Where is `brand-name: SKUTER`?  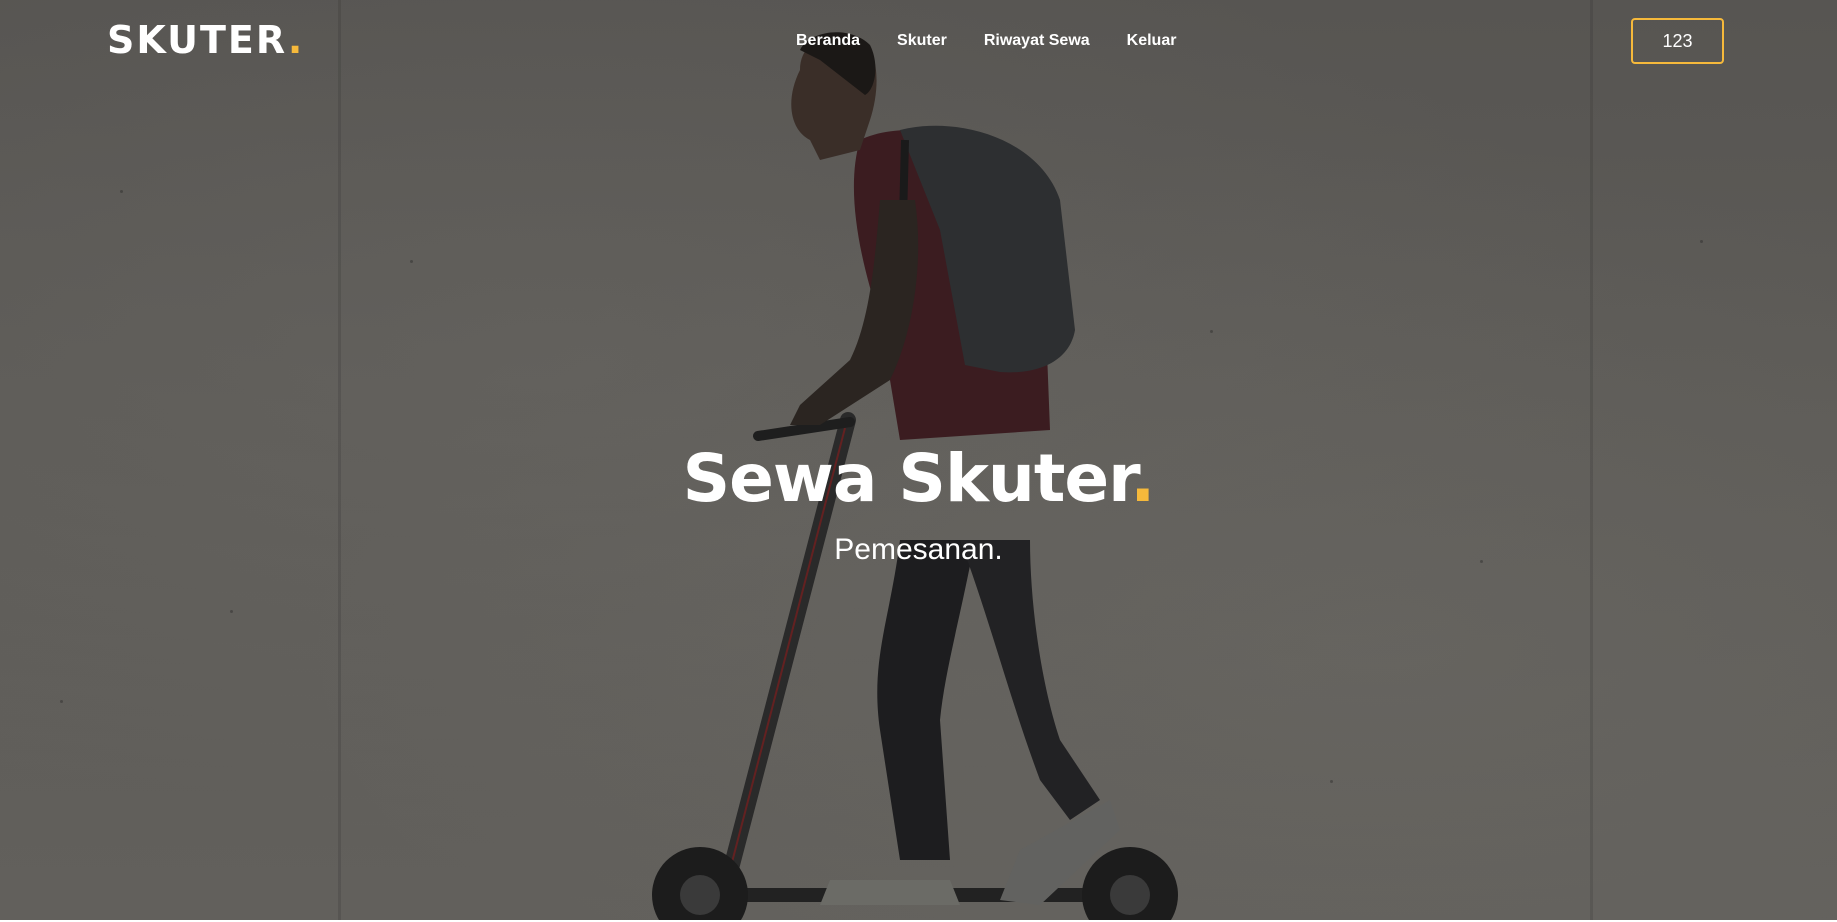
brand-name: SKUTER is located at coordinates (197, 40).